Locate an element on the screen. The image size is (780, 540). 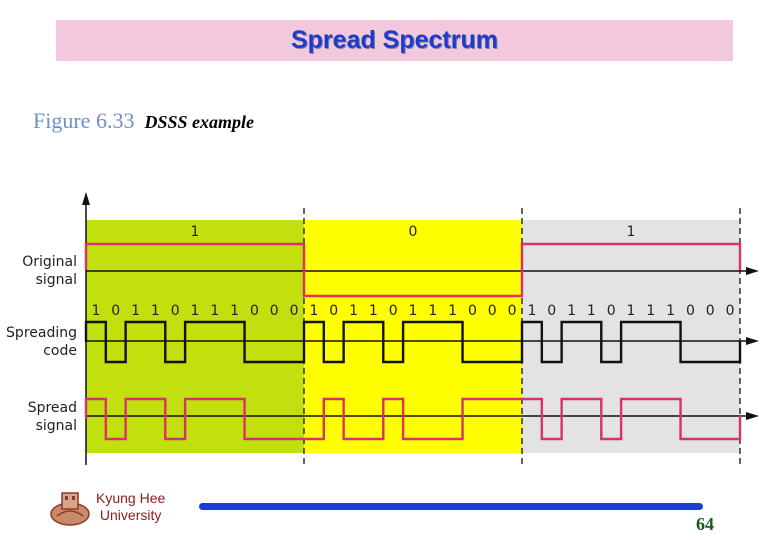
page-number: 64 is located at coordinates (705, 524).